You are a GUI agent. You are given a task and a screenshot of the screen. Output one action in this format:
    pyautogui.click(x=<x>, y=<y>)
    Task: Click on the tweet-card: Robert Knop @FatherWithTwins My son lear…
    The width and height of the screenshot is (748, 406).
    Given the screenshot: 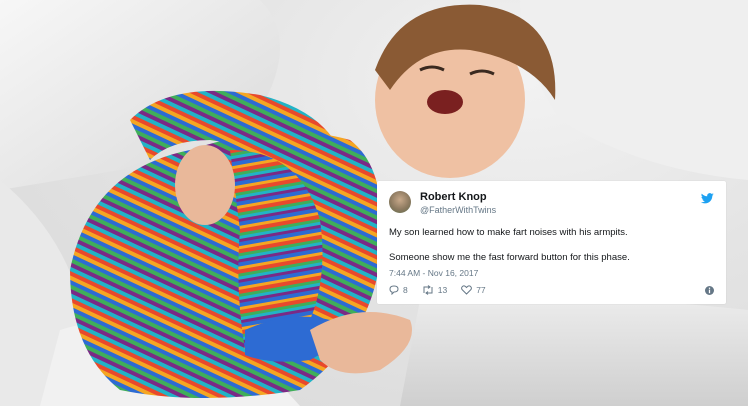 What is the action you would take?
    pyautogui.click(x=551, y=242)
    